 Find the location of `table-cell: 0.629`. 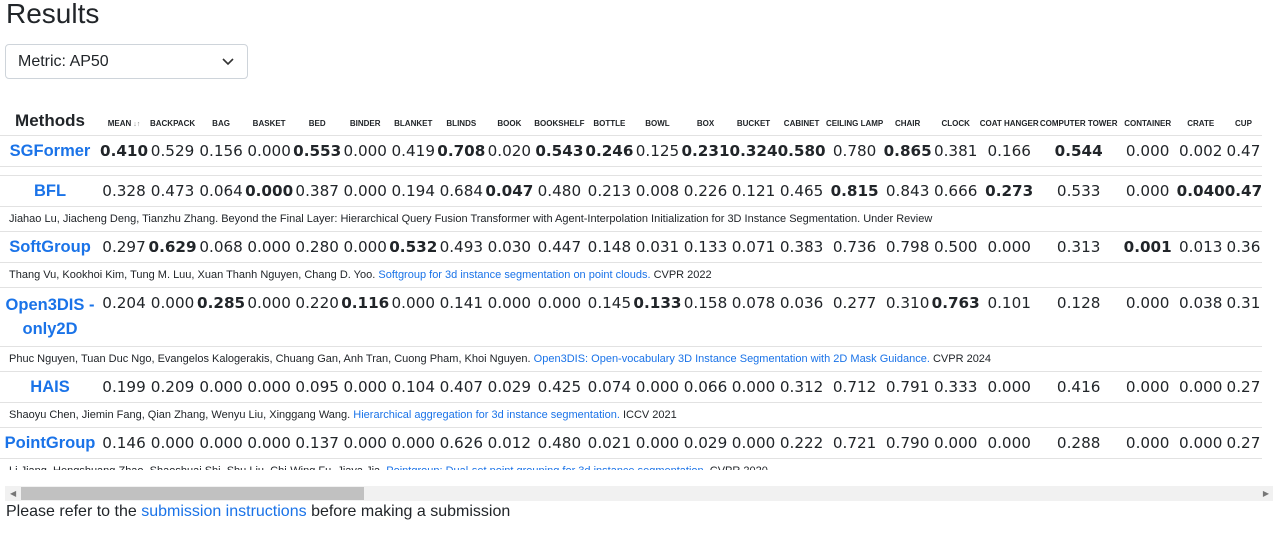

table-cell: 0.629 is located at coordinates (172, 247).